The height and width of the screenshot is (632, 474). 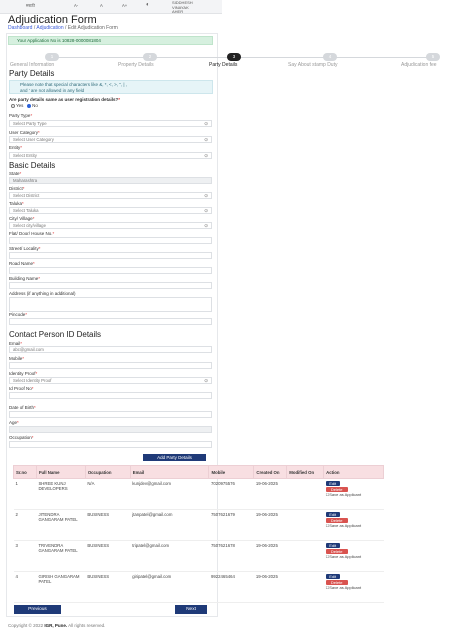 I want to click on cell-email: giripatel@gmail.com, so click(x=169, y=587).